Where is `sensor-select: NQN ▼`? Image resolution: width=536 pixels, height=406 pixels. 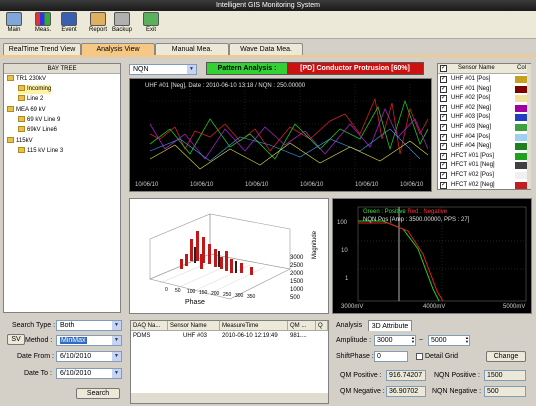 sensor-select: NQN ▼ is located at coordinates (163, 69).